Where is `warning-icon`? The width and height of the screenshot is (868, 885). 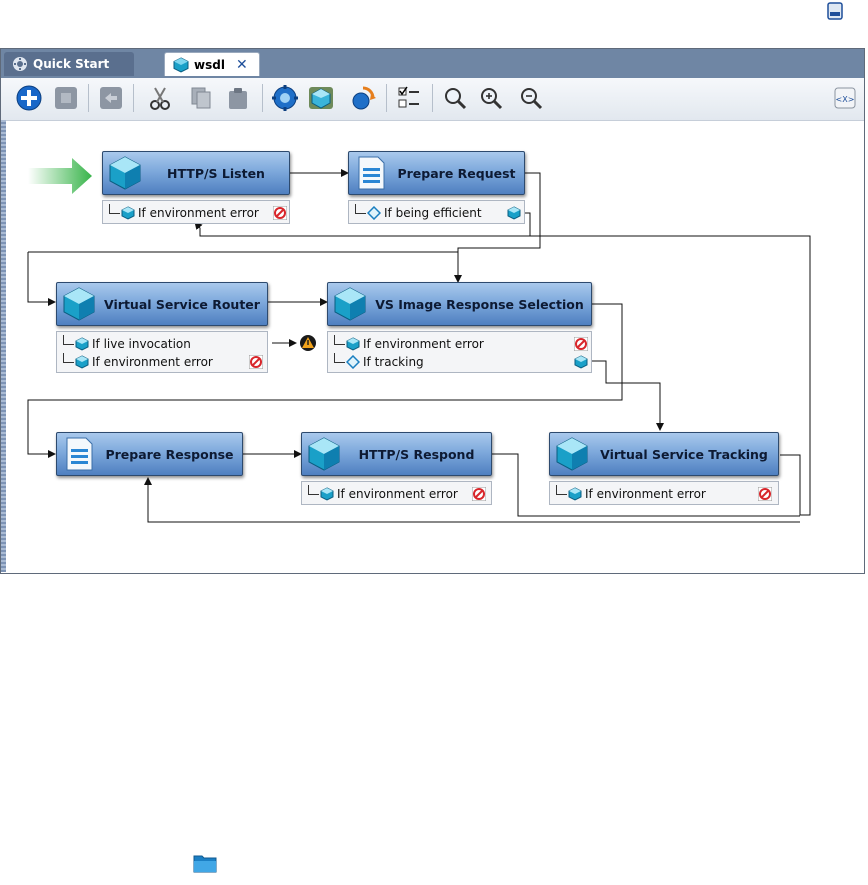 warning-icon is located at coordinates (308, 343).